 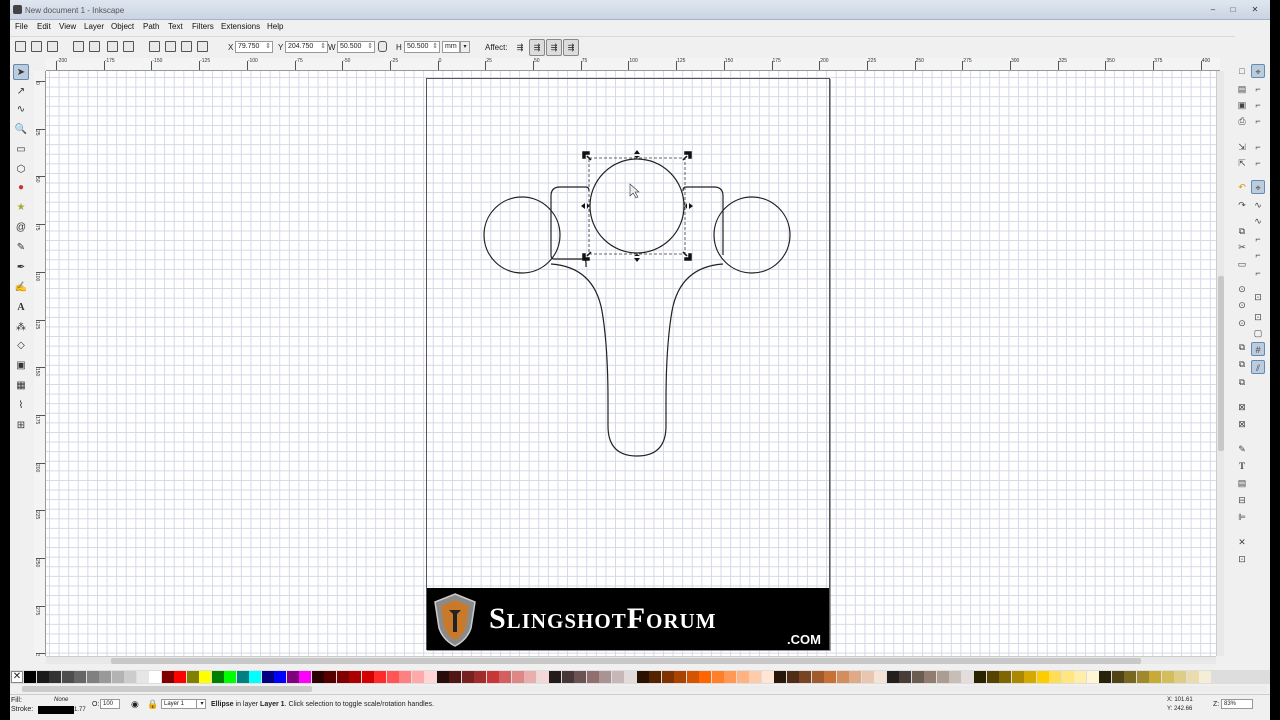 I want to click on rotate-cw-icon, so click(x=94, y=46).